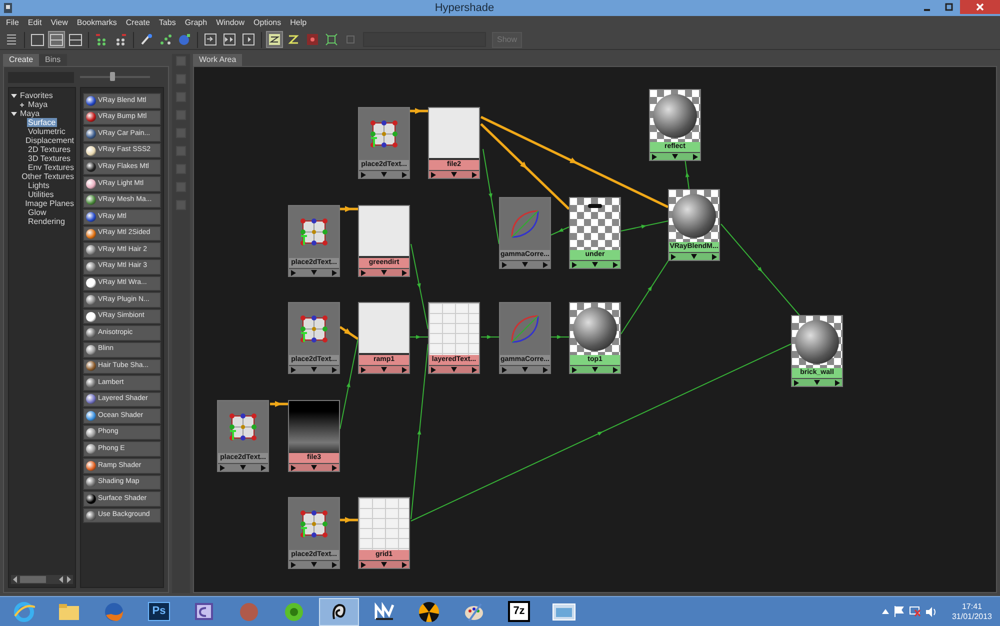 This screenshot has width=1000, height=626. Describe the element at coordinates (69, 579) in the screenshot. I see `scroll-right-icon` at that location.